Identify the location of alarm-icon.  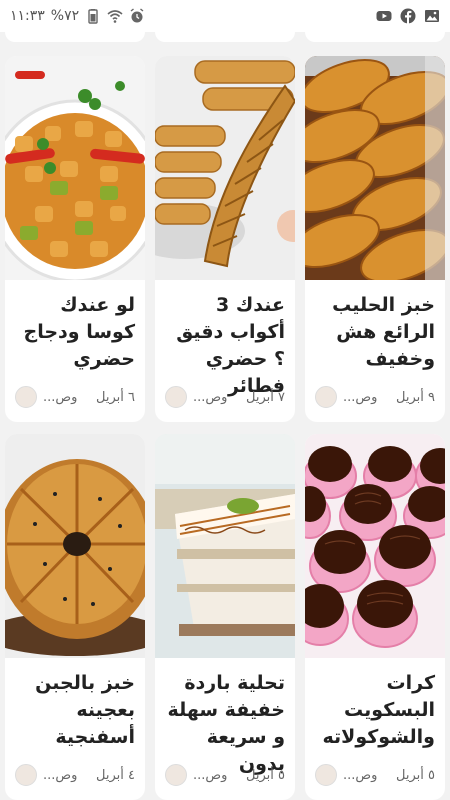
(137, 15).